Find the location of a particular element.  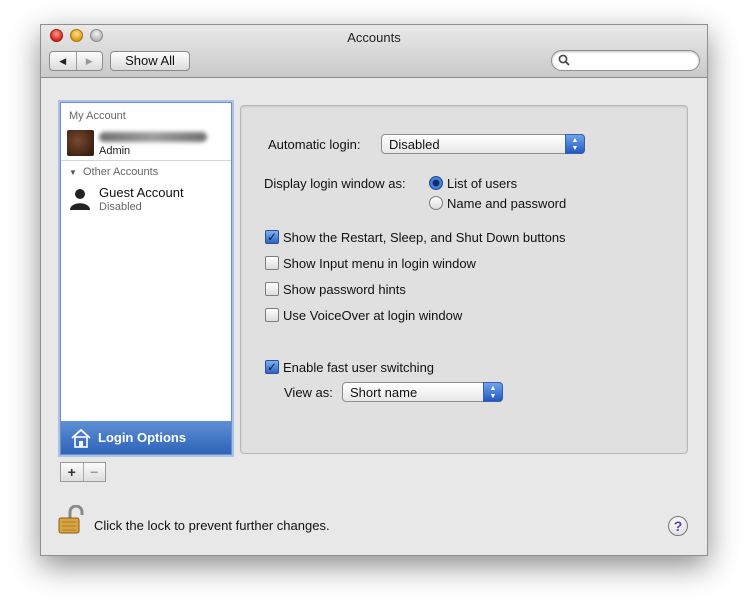

search-field is located at coordinates (625, 60).